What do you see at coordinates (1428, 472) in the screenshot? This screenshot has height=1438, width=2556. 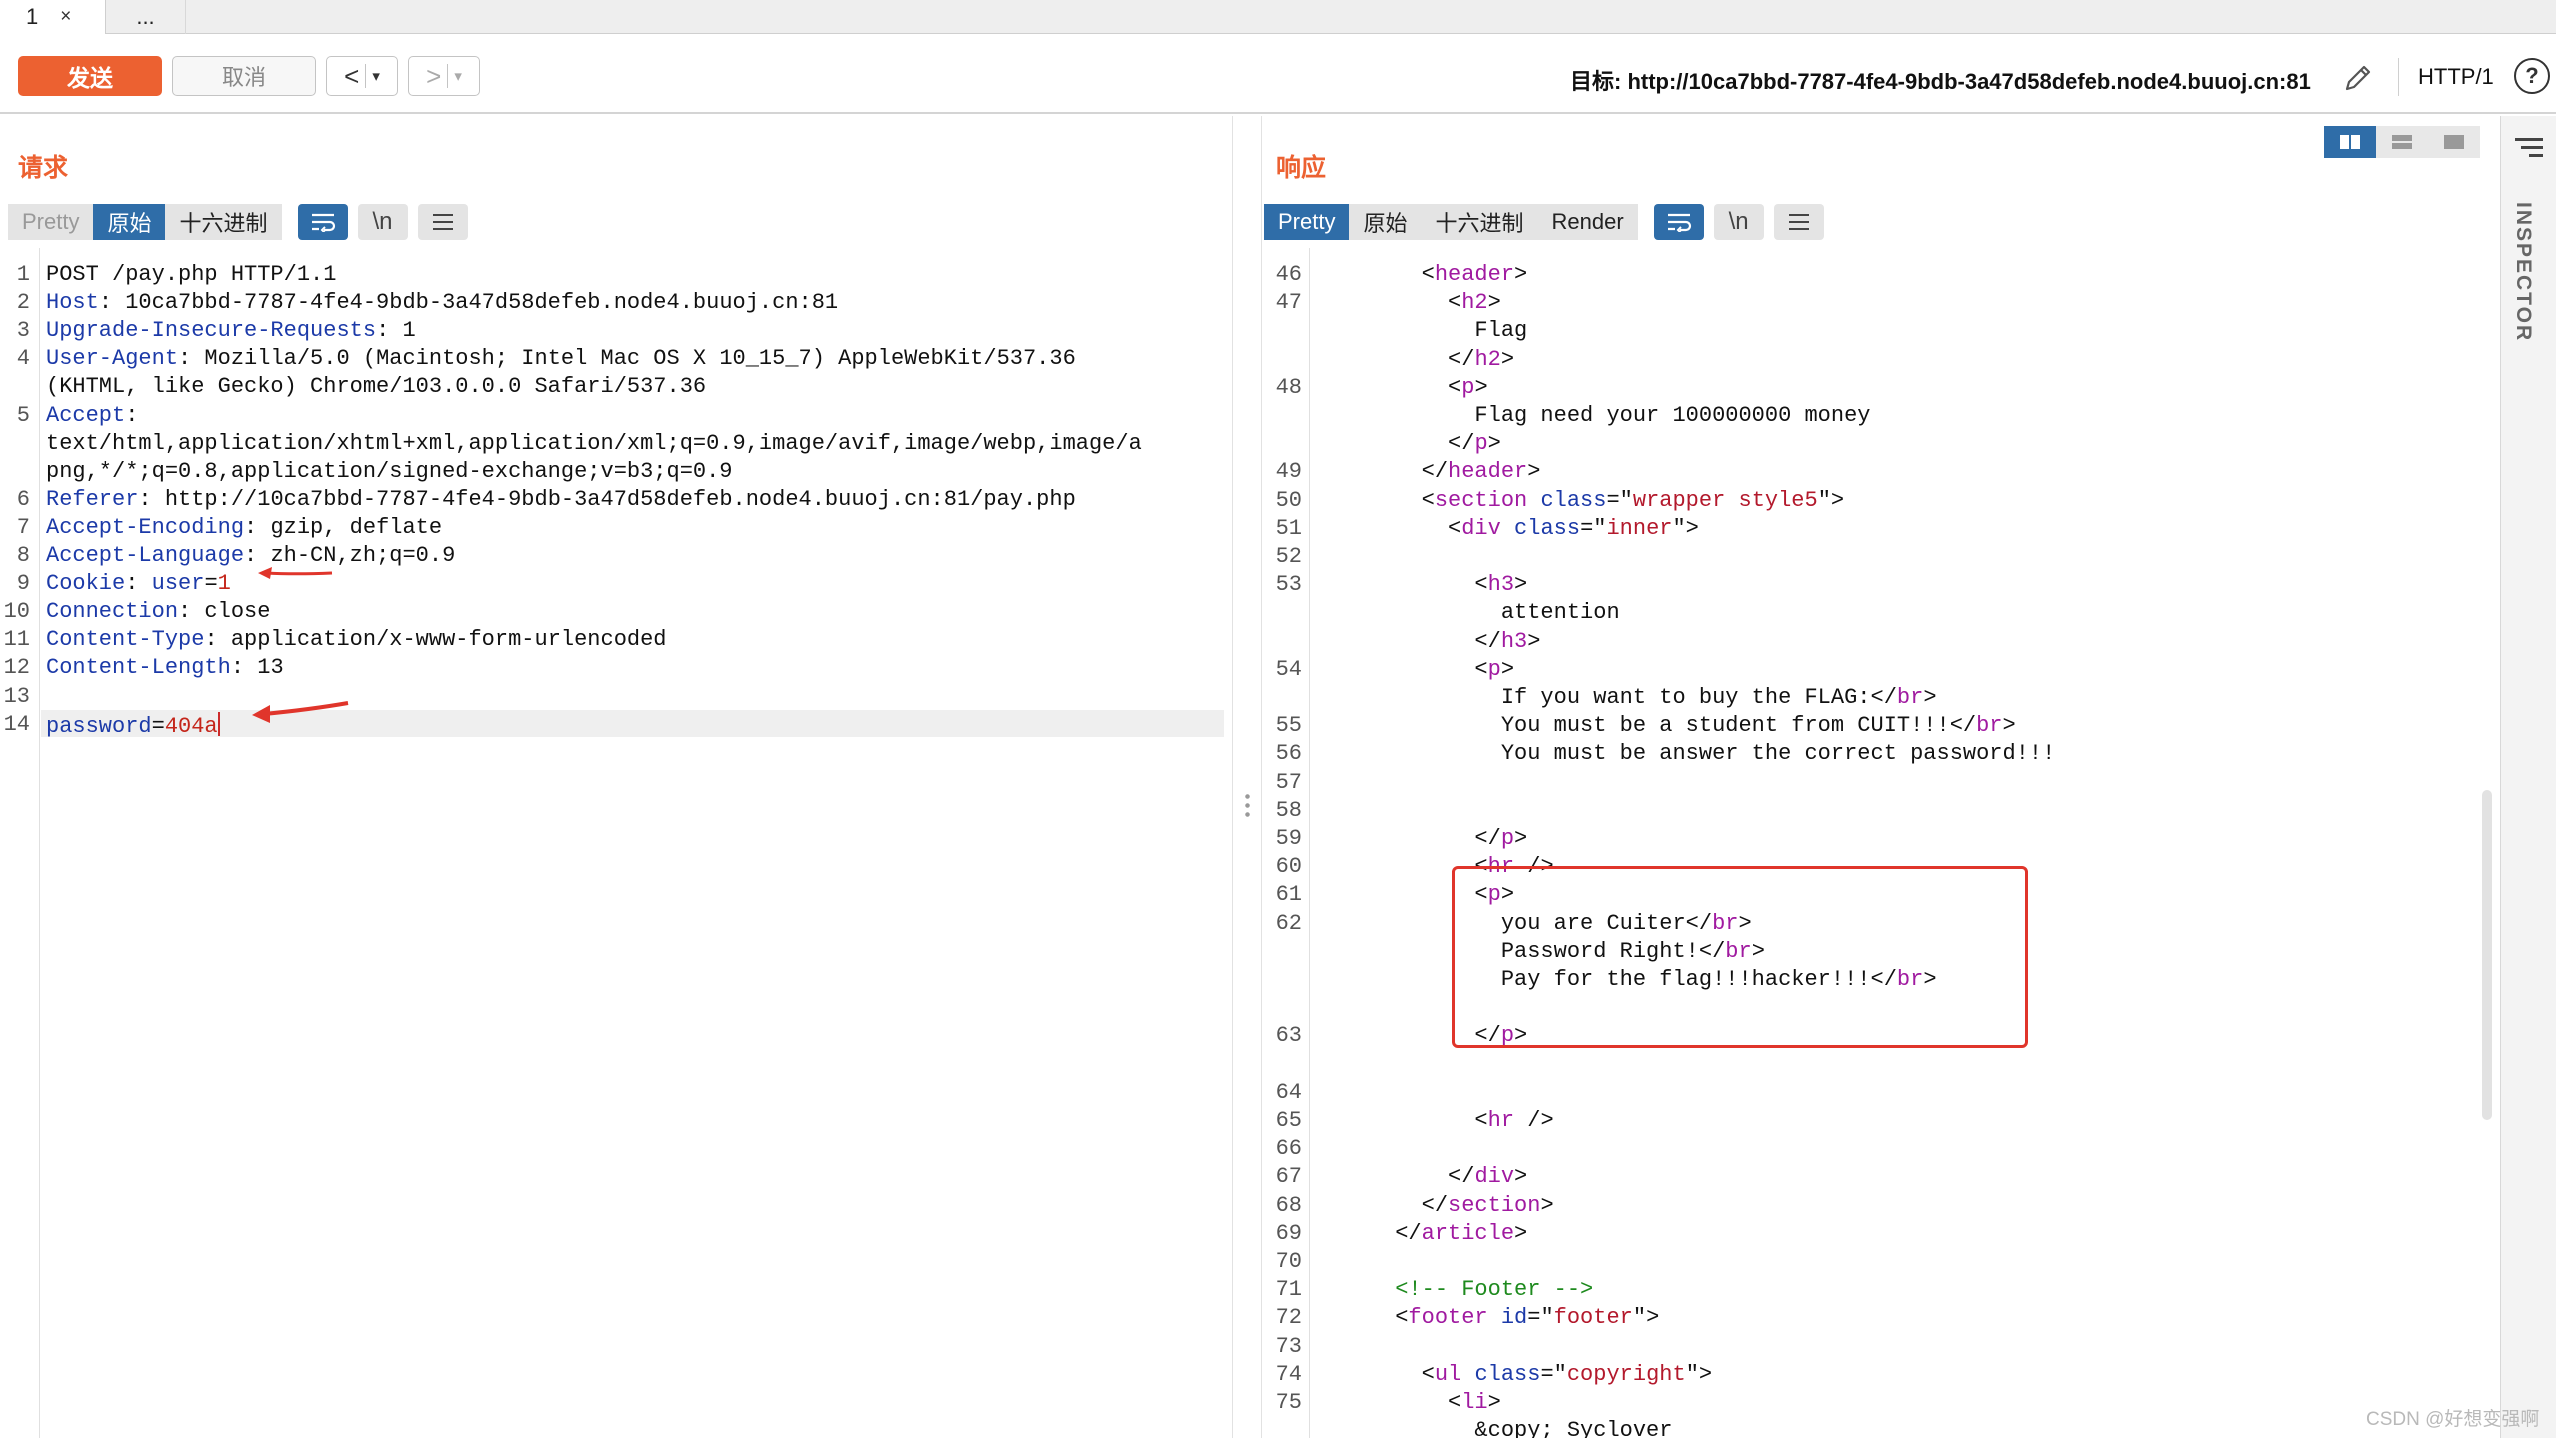 I see `code-line: </header>` at bounding box center [1428, 472].